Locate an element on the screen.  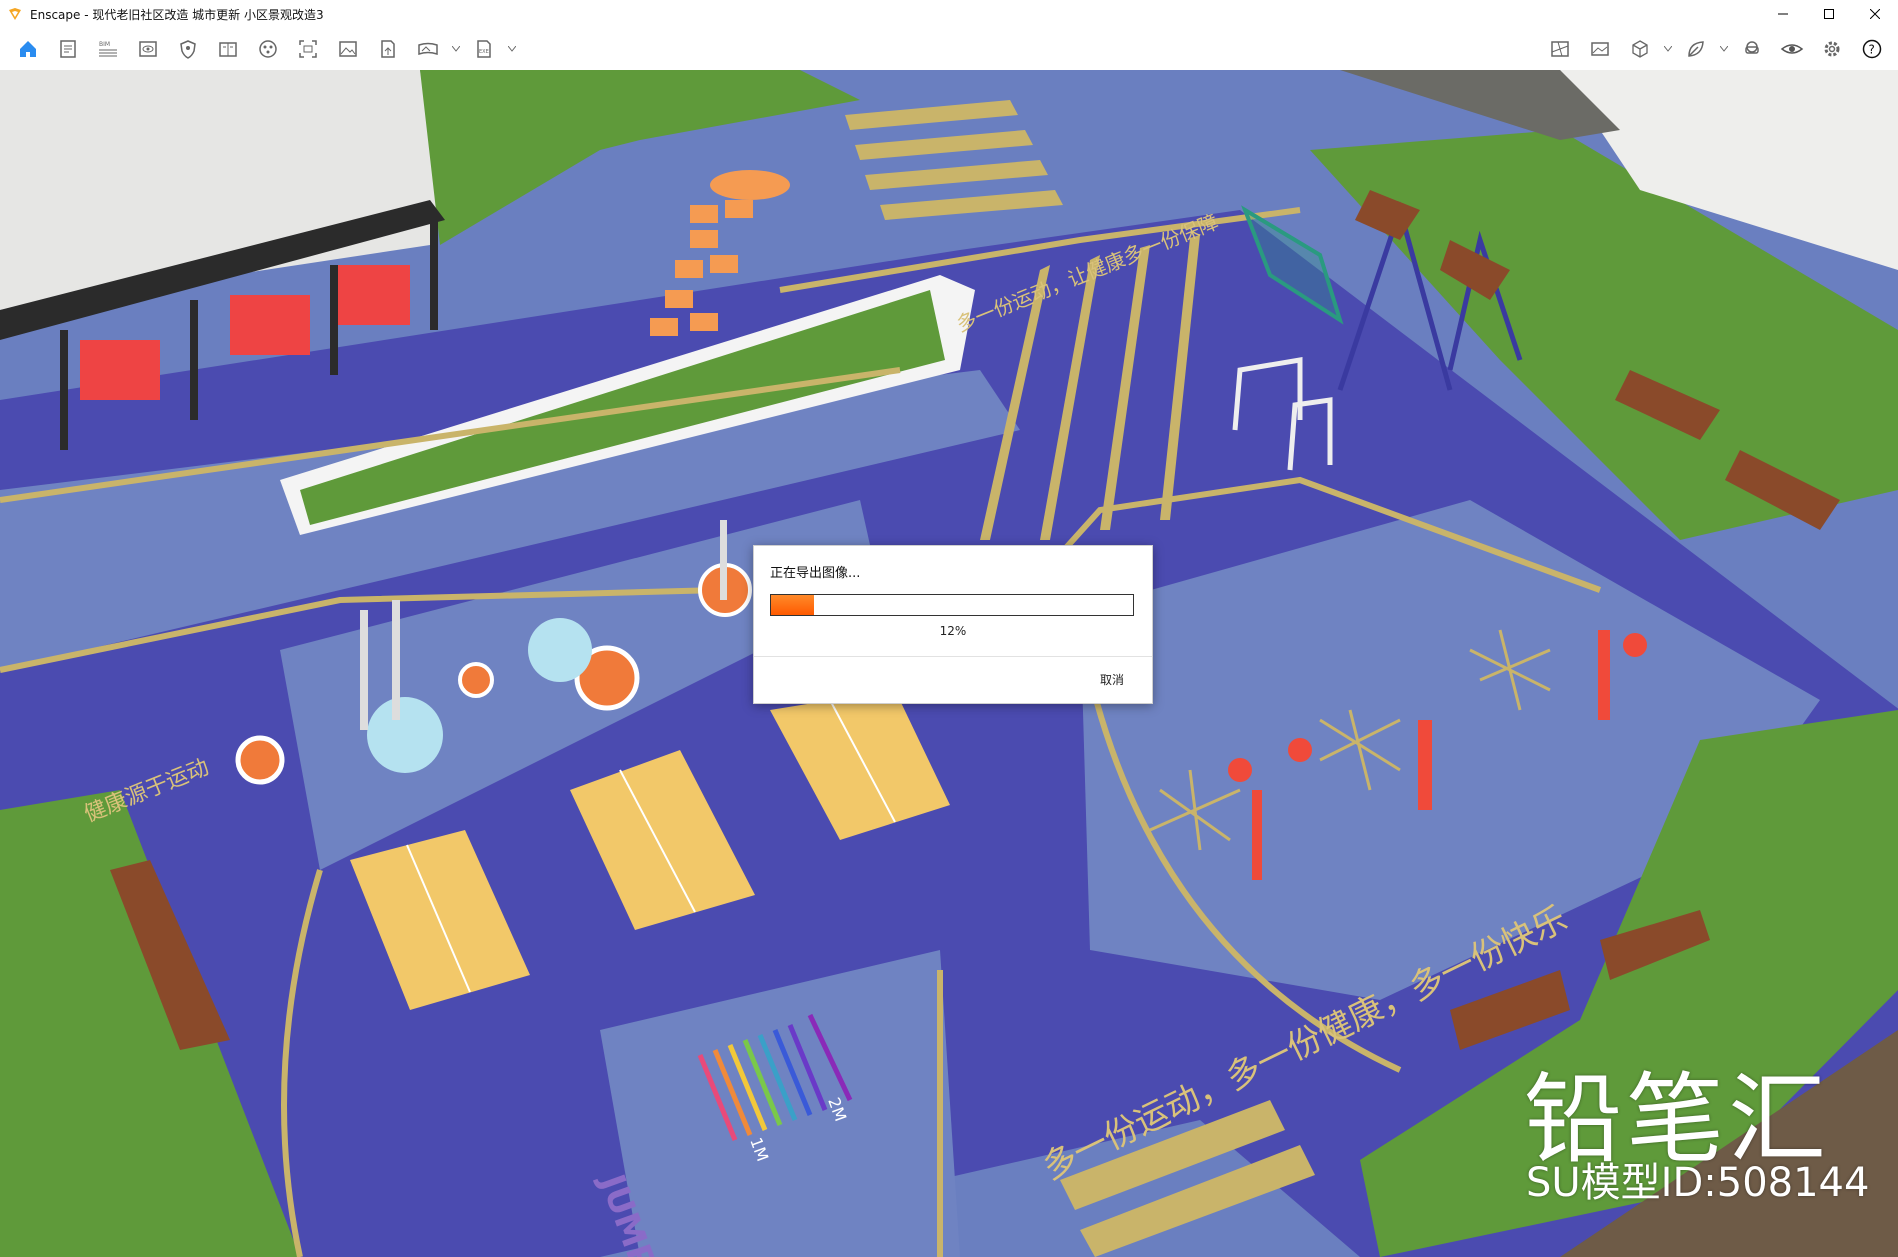
home-icon is located at coordinates (28, 49).